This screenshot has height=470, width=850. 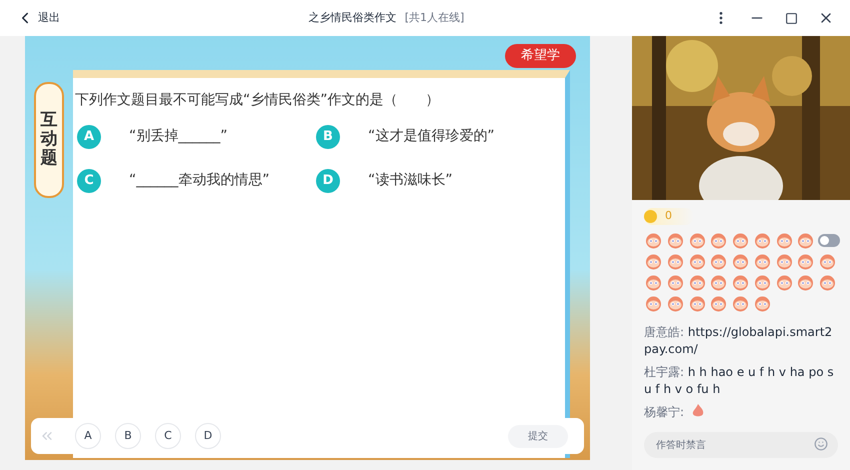 I want to click on brand-badge: 希望学, so click(x=540, y=56).